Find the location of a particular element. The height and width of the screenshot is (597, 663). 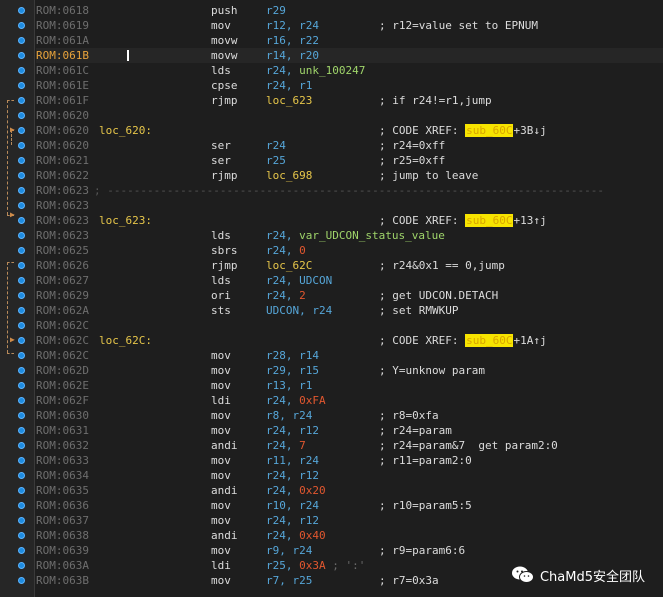

code-row: ROM:0622 rjmp loc_698 ; jump to leave is located at coordinates (349, 175).